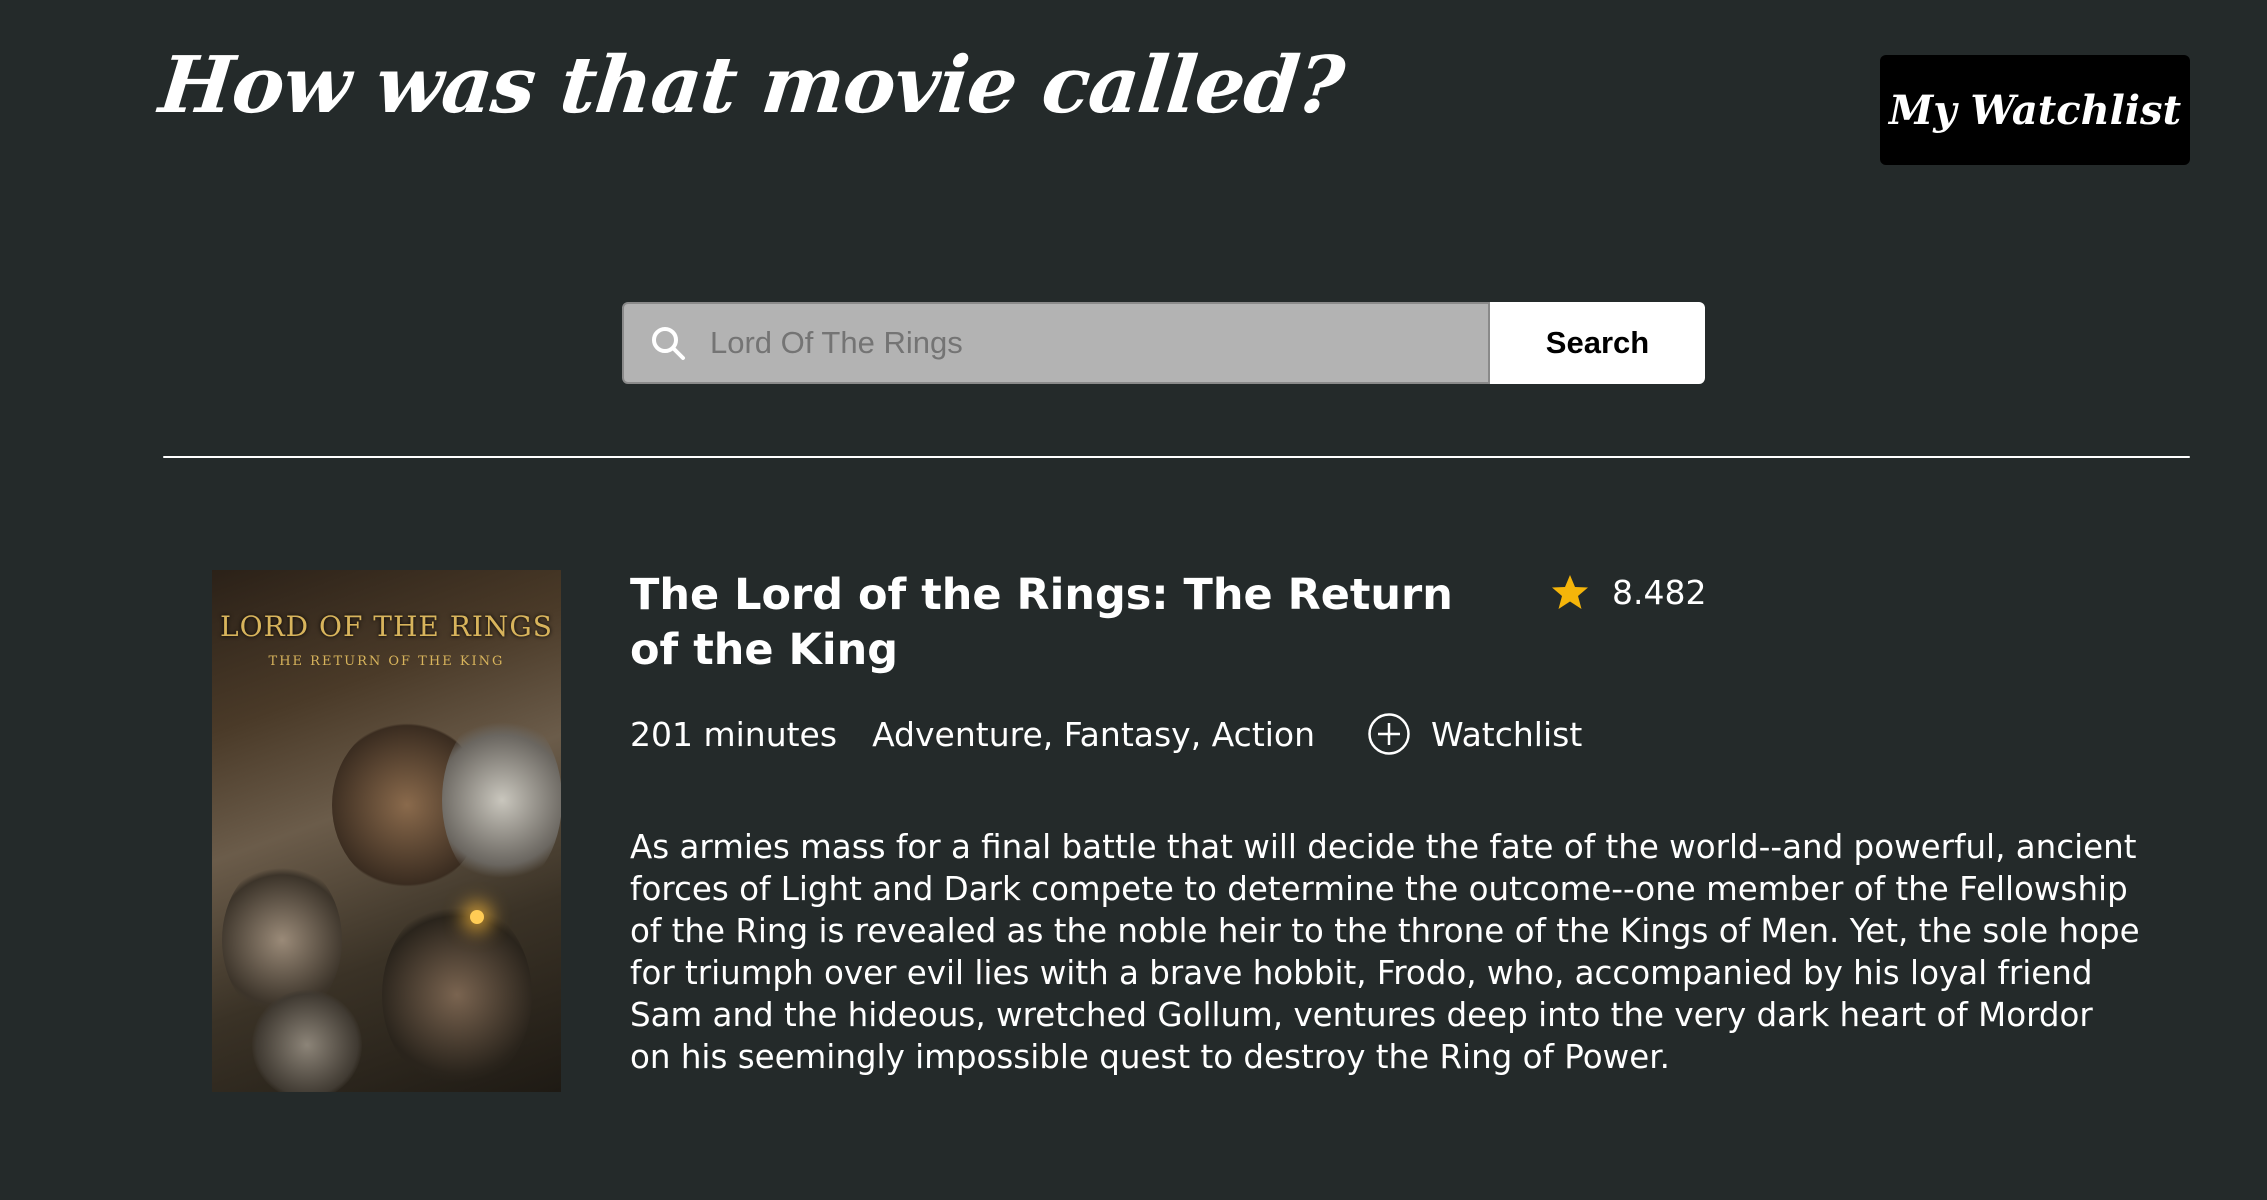  Describe the element at coordinates (1507, 734) in the screenshot. I see `add-to-watchlist-label: Watchlist` at that location.